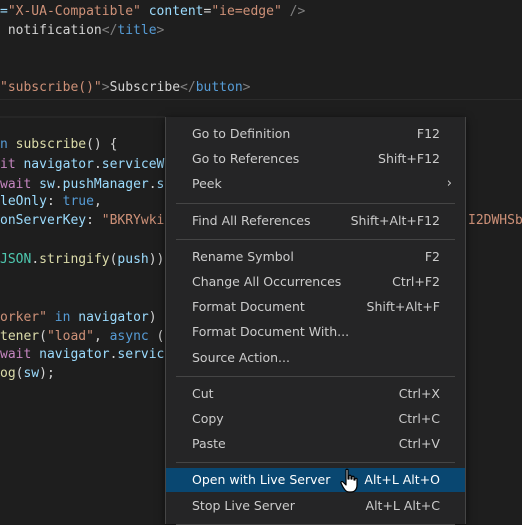 The height and width of the screenshot is (525, 522). I want to click on code-token: =, so click(4, 11).